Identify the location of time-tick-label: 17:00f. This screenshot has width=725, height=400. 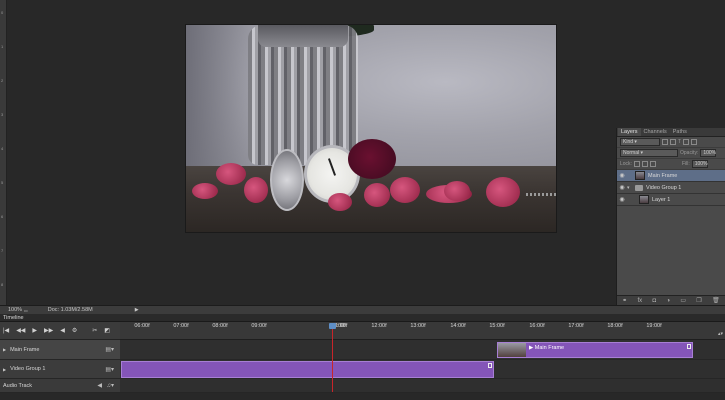
(576, 326).